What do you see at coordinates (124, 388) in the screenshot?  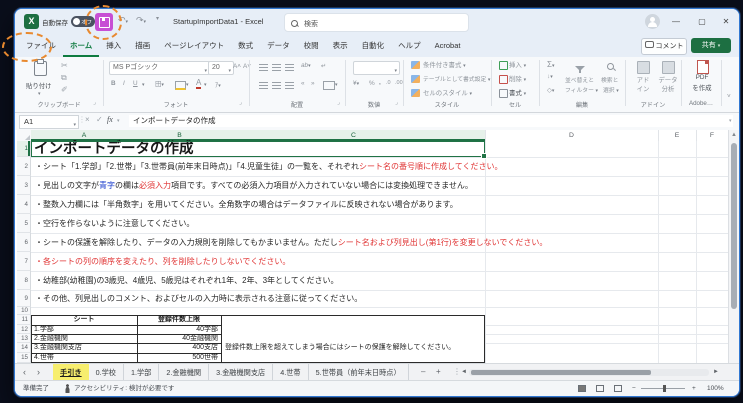 I see `accessibility-status: アクセシビリティ: 検討が必要です` at bounding box center [124, 388].